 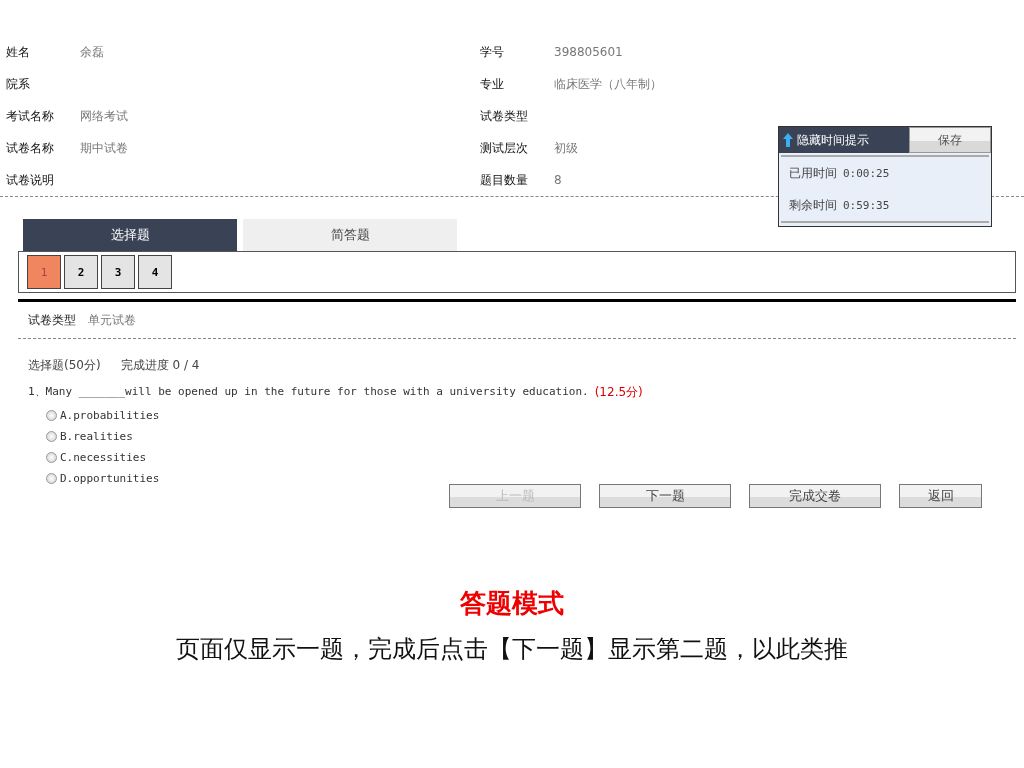 What do you see at coordinates (30, 116) in the screenshot?
I see `field-label: 考试名称` at bounding box center [30, 116].